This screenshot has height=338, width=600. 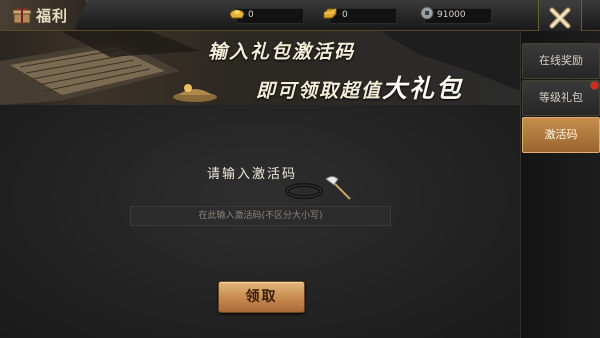 I want to click on activation-code-input, so click(x=260, y=216).